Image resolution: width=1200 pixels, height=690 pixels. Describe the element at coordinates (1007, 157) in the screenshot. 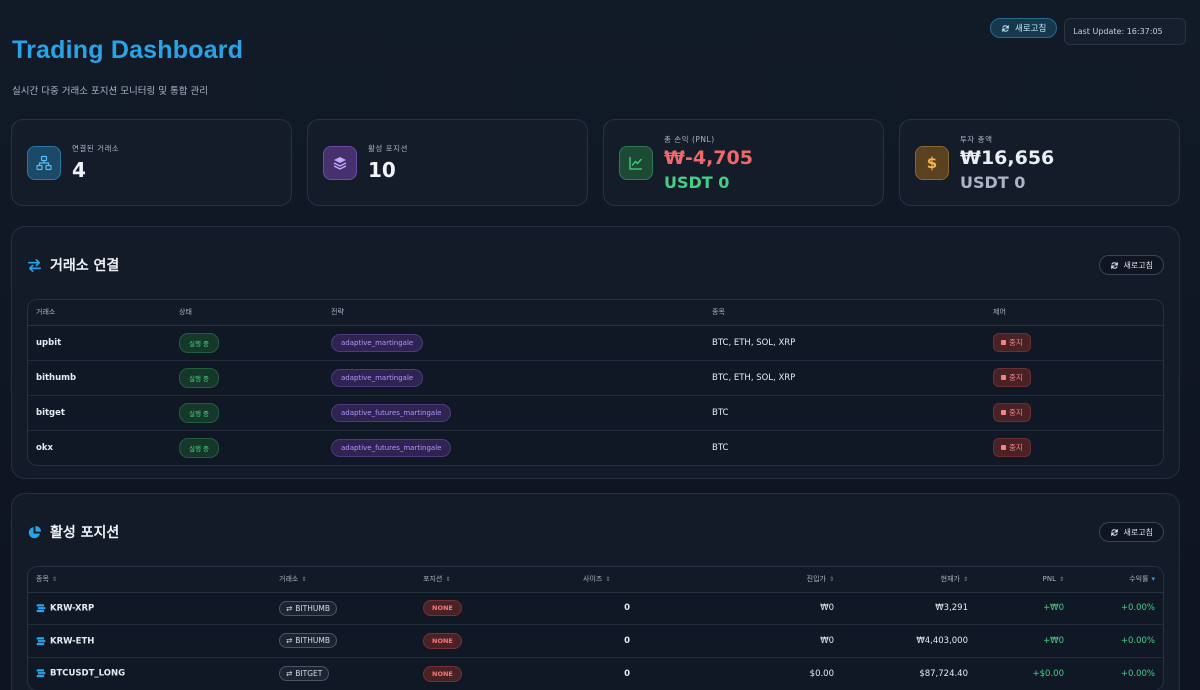

I see `investment-krw-value: ₩16,656` at that location.